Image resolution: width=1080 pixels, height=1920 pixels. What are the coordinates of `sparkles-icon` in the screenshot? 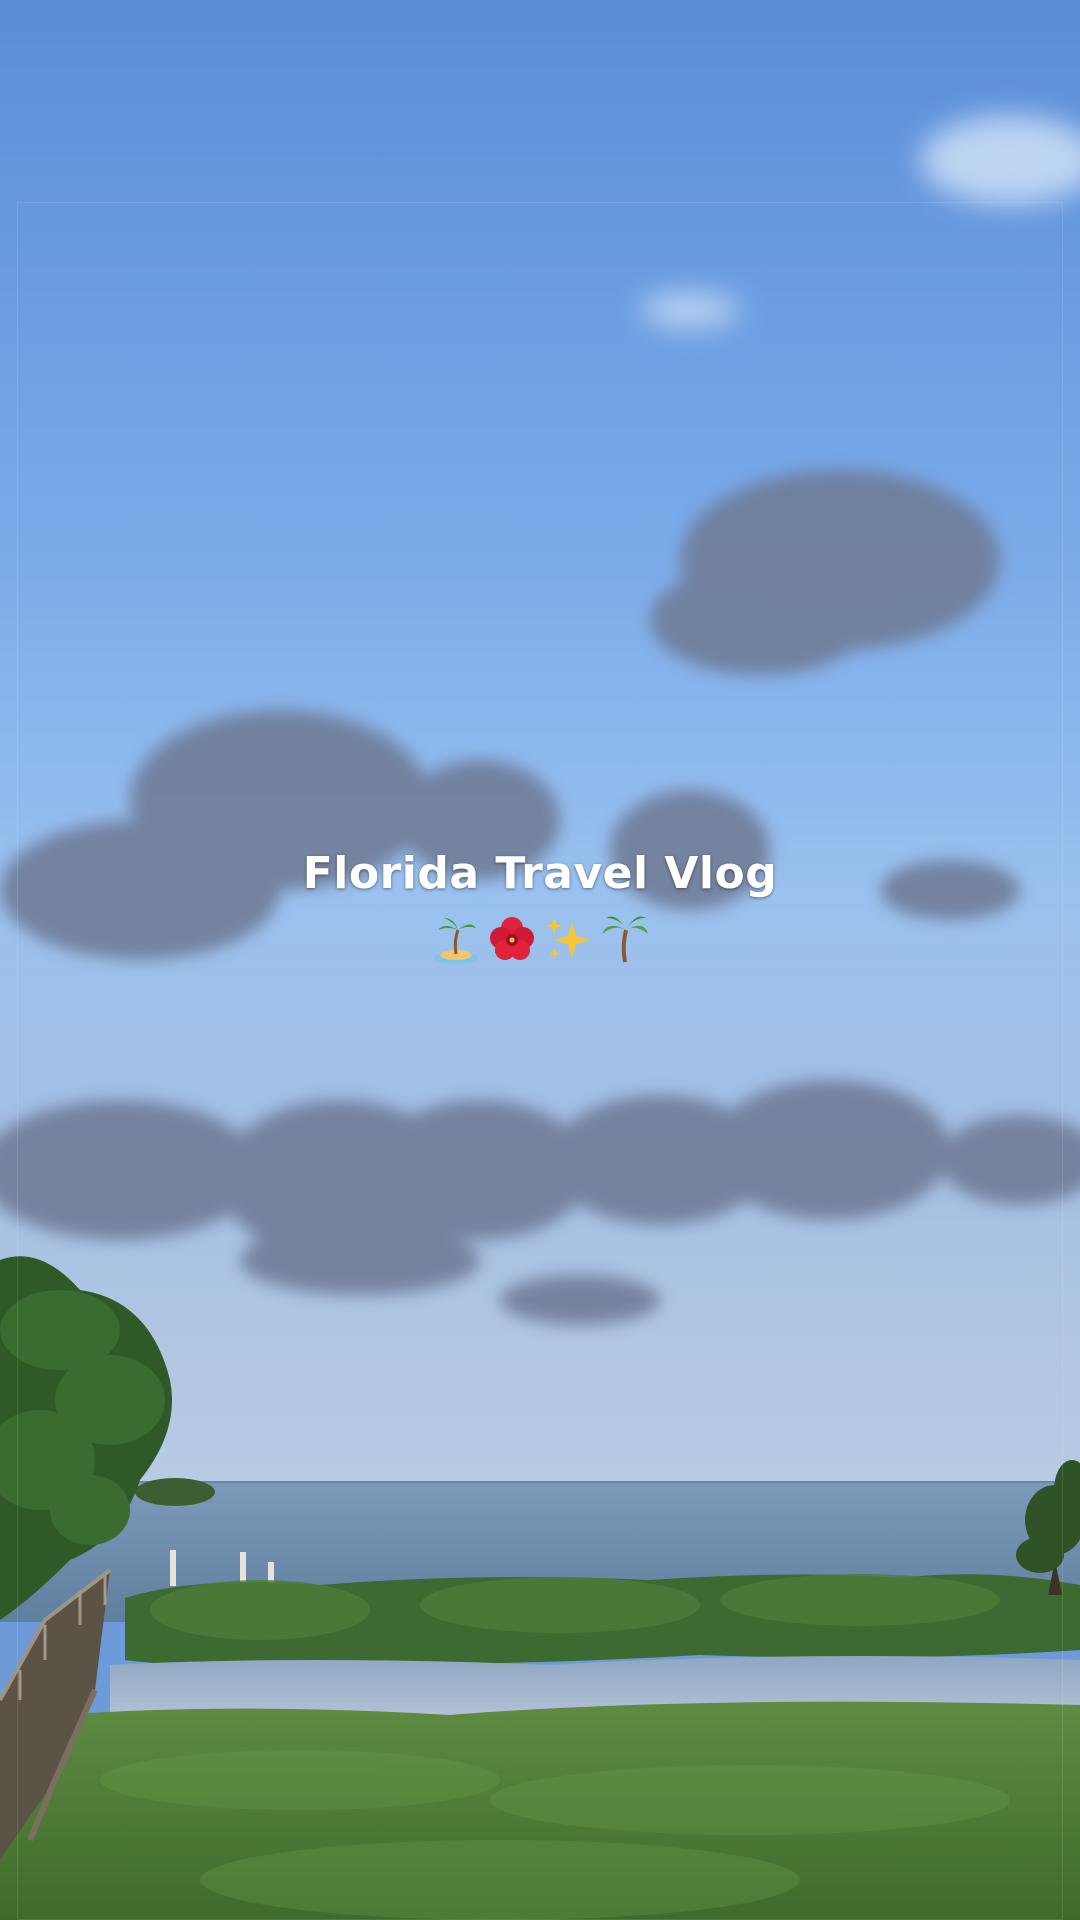 It's located at (568, 938).